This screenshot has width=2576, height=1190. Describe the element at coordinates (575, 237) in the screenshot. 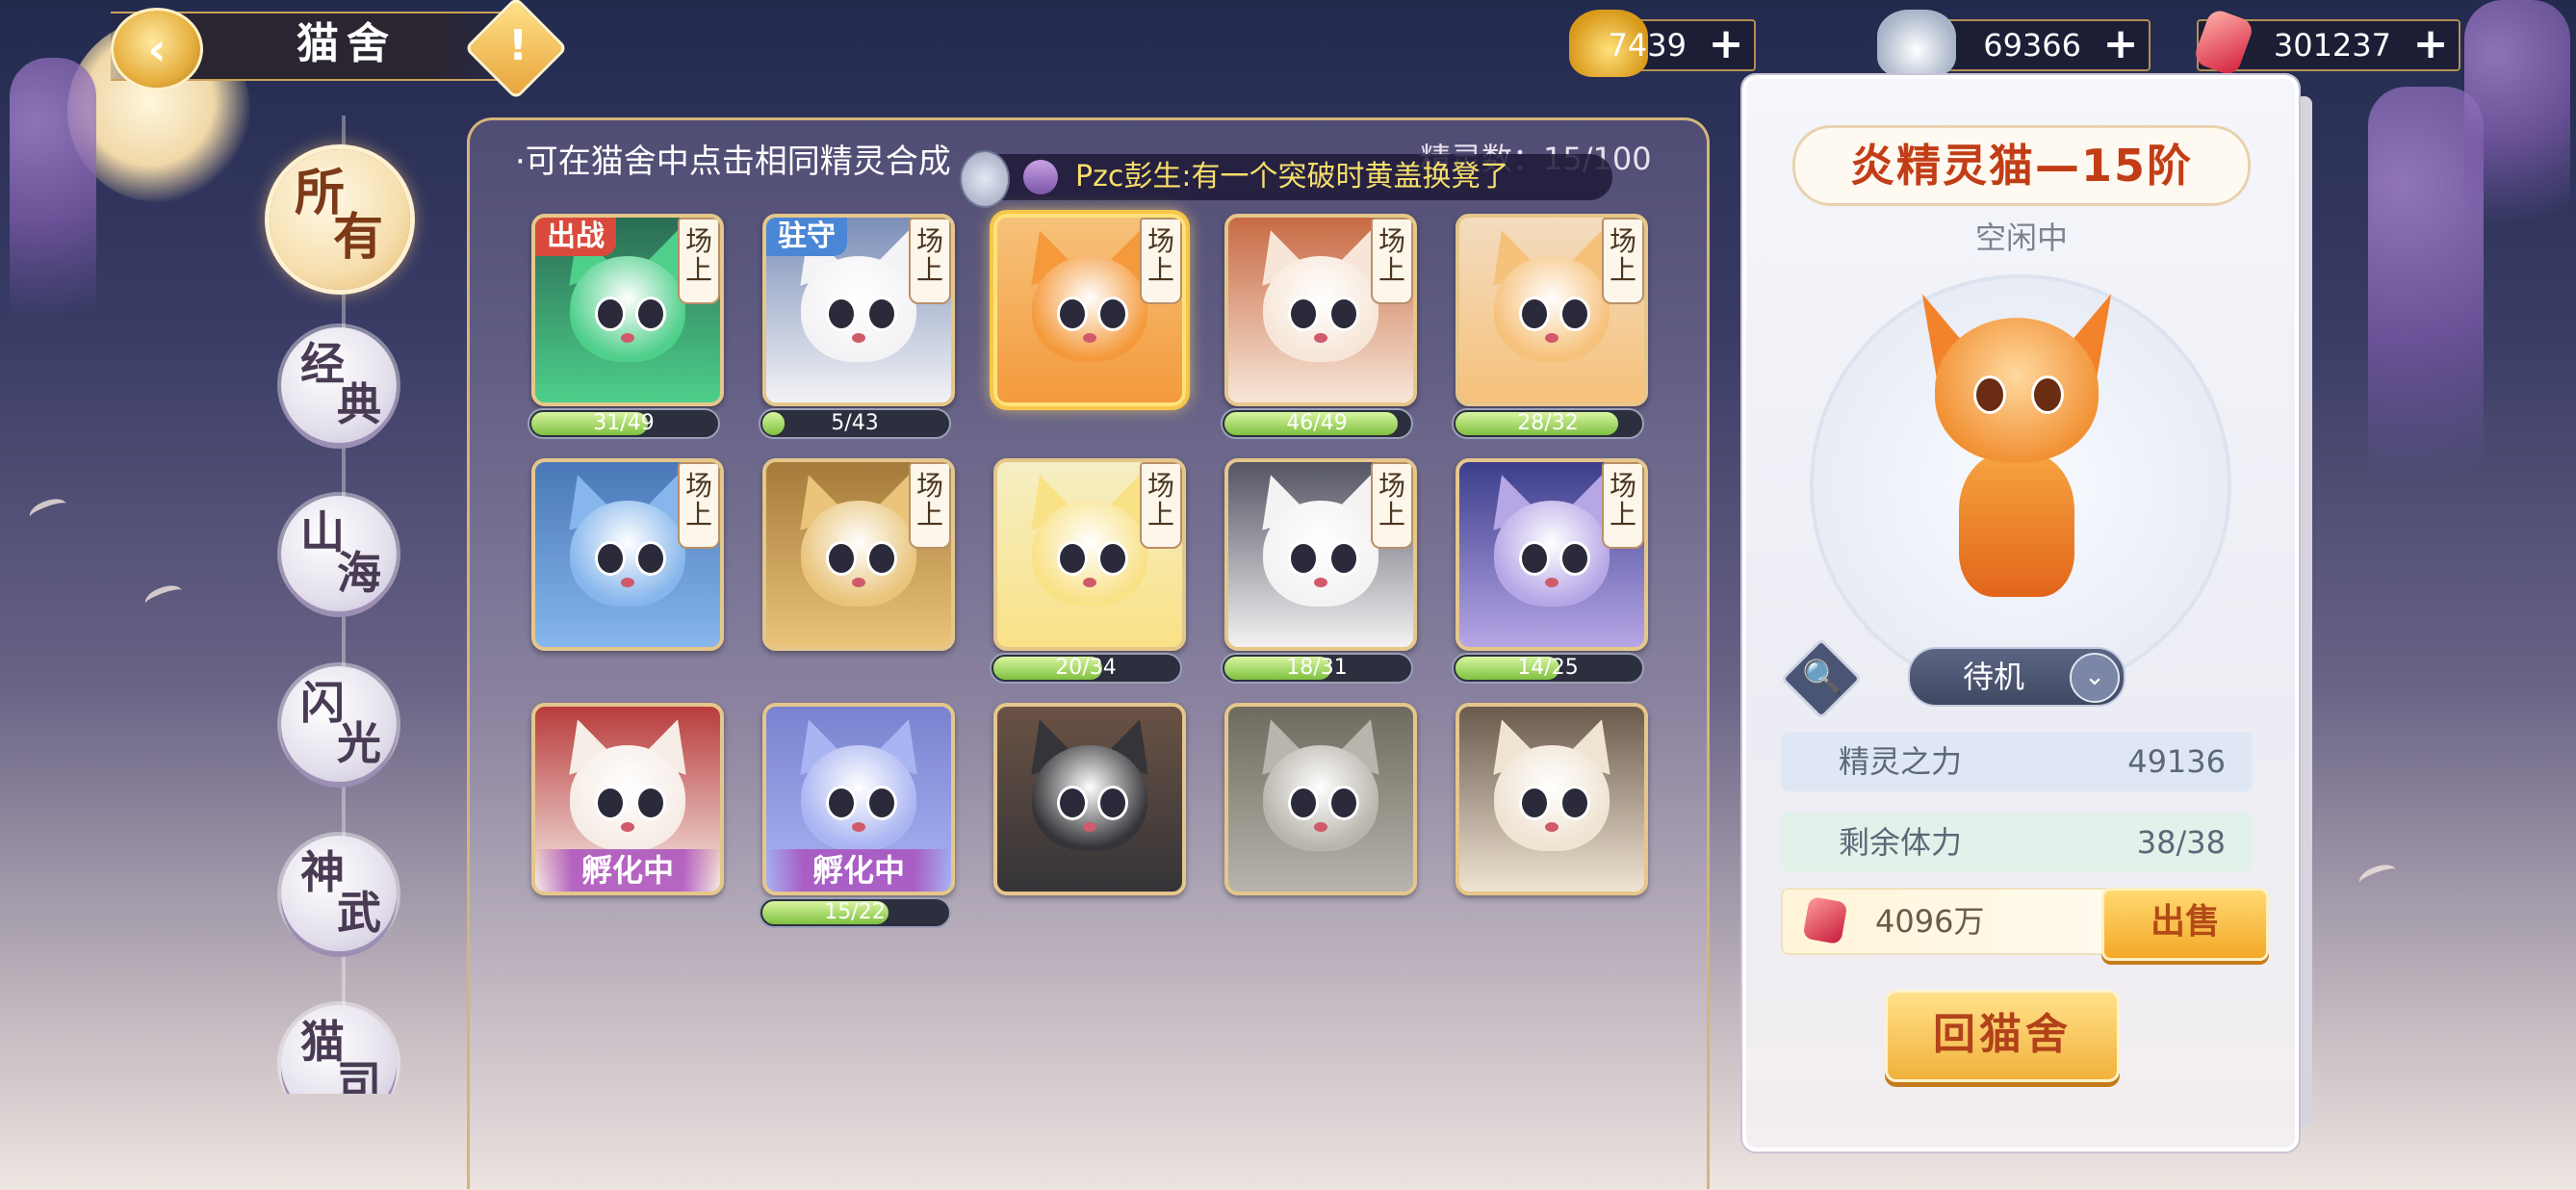

I see `role-tag: 出战` at that location.